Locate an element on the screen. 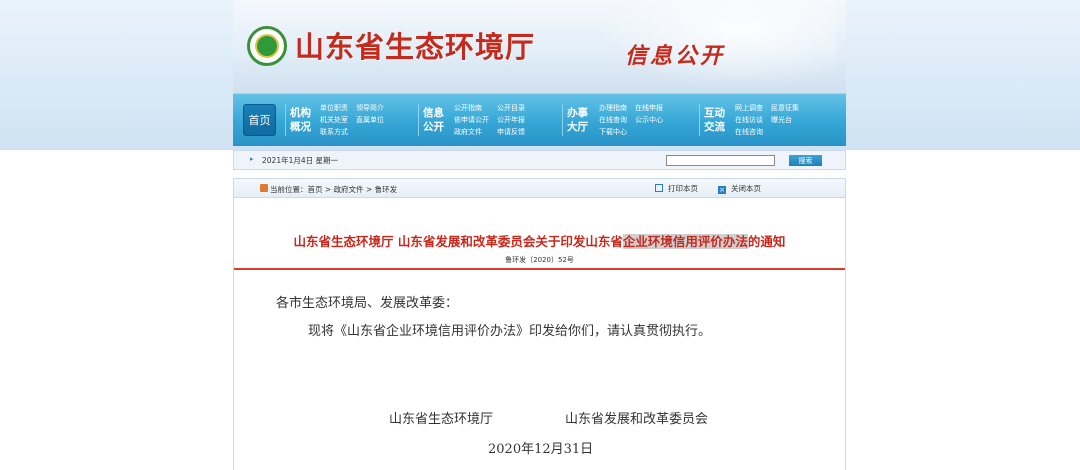 This screenshot has height=470, width=1080. home-icon is located at coordinates (264, 188).